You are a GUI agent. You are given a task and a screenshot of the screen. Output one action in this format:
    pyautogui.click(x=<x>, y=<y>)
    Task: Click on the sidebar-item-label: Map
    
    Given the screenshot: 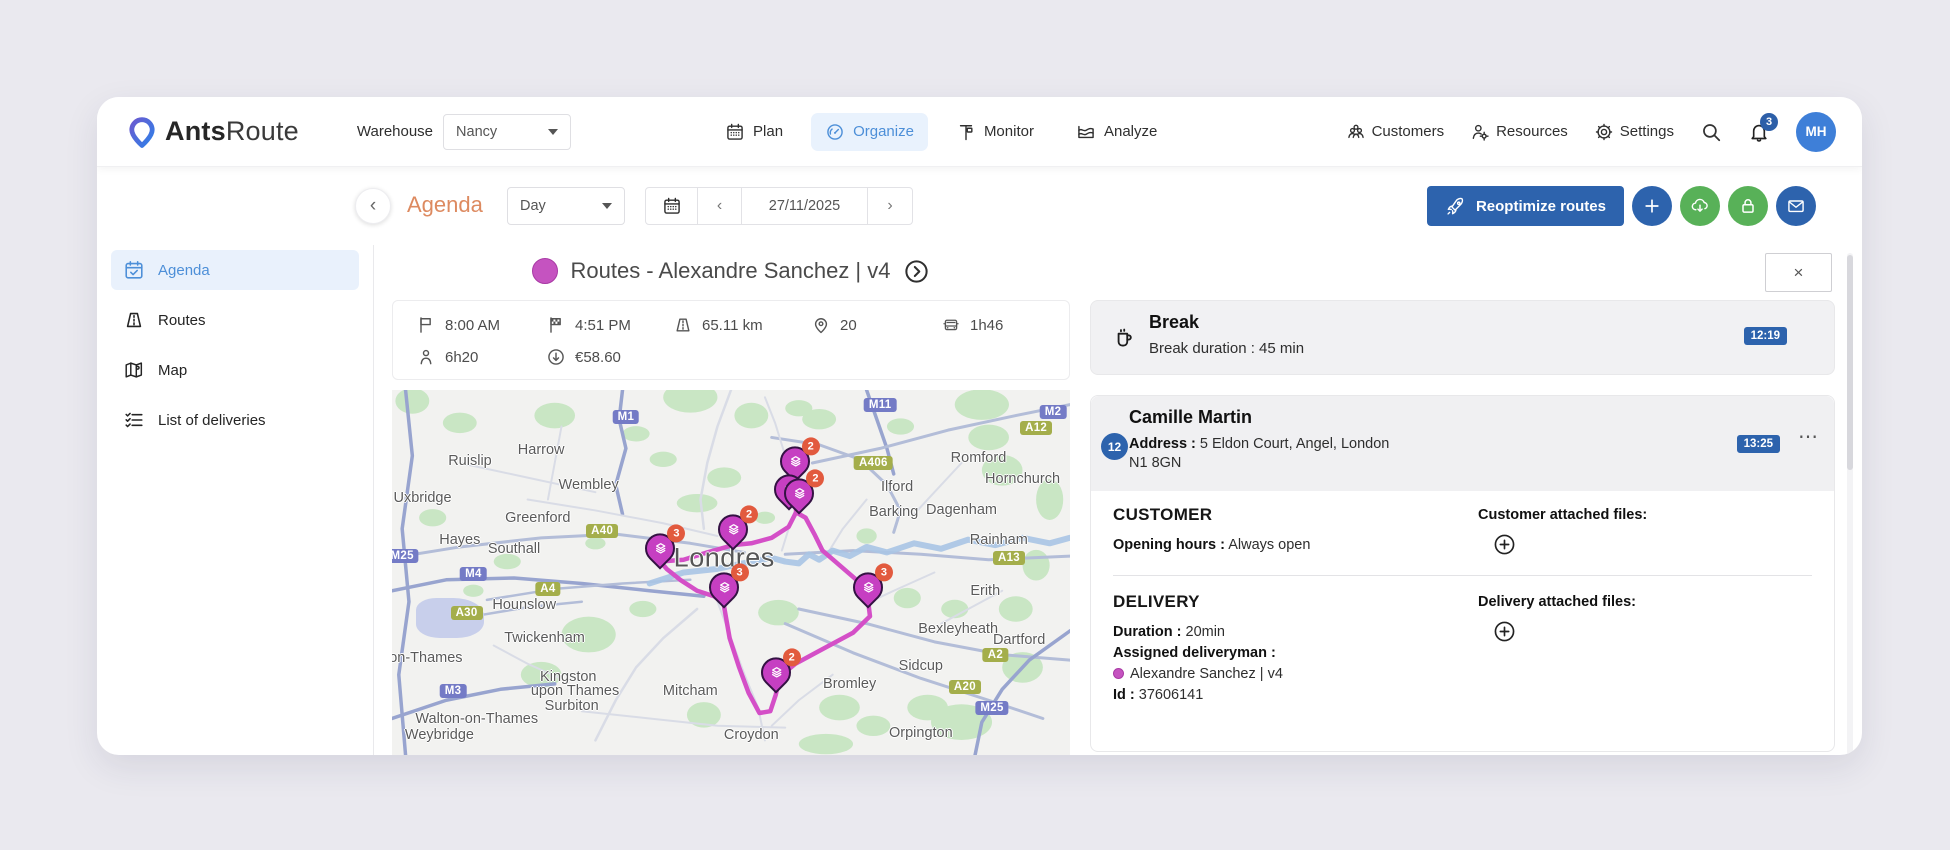 What is the action you would take?
    pyautogui.click(x=173, y=370)
    